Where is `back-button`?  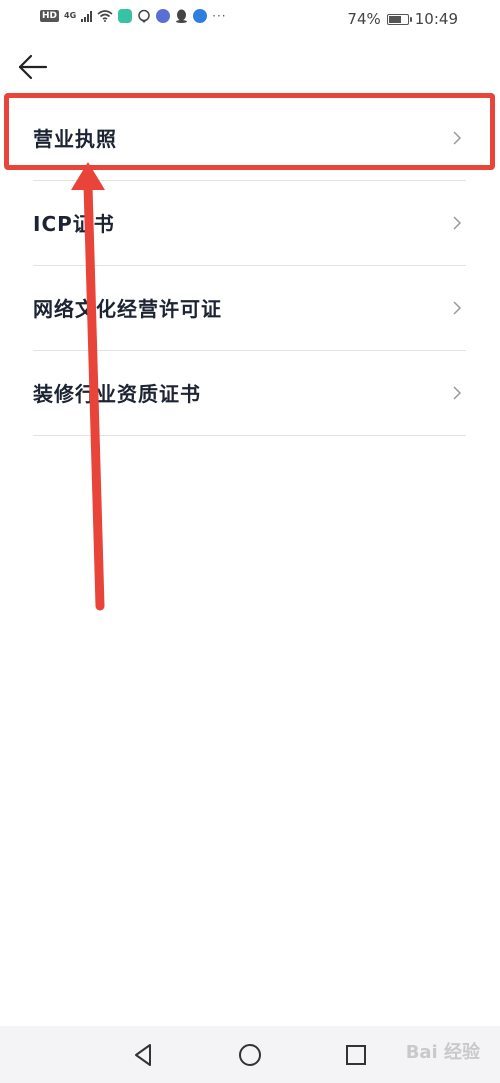
back-button is located at coordinates (33, 67).